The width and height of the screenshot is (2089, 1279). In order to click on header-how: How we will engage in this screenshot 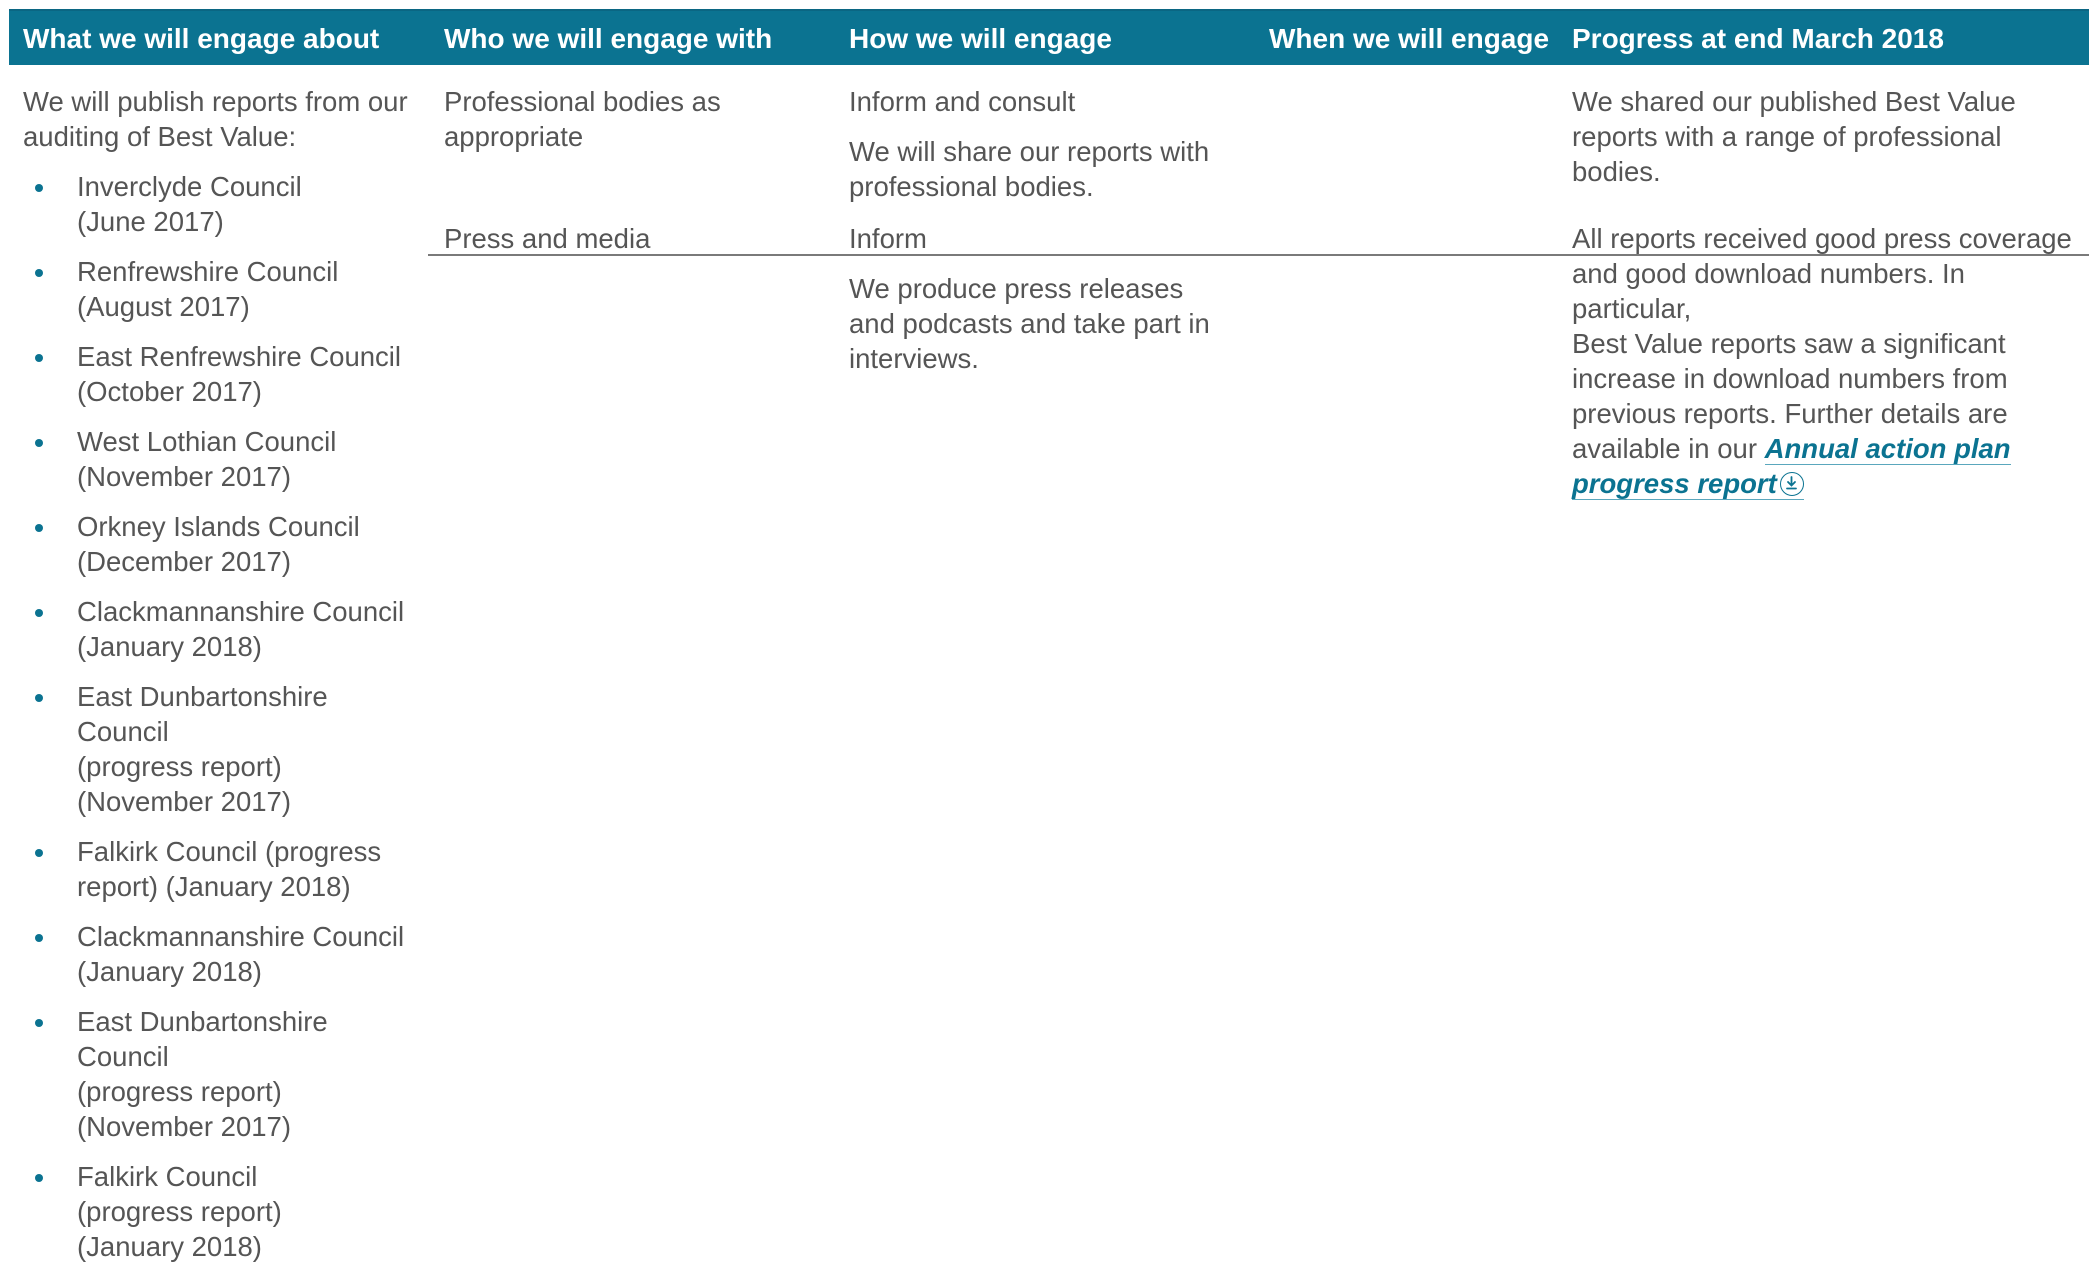, I will do `click(980, 38)`.